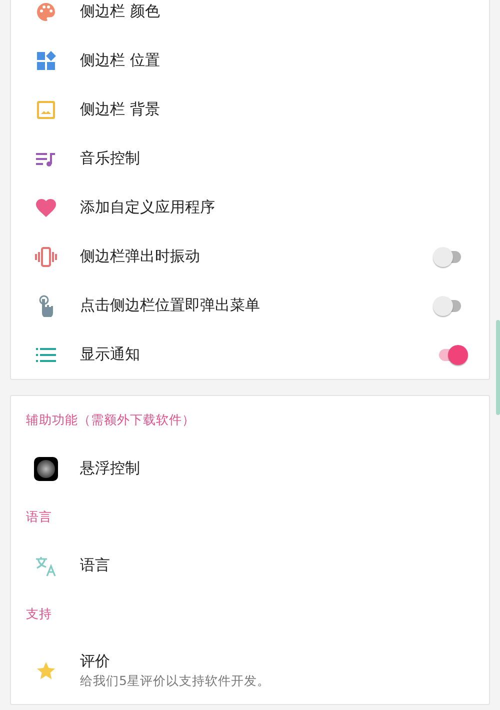  What do you see at coordinates (120, 60) in the screenshot?
I see `setting-label: 侧边栏 位置` at bounding box center [120, 60].